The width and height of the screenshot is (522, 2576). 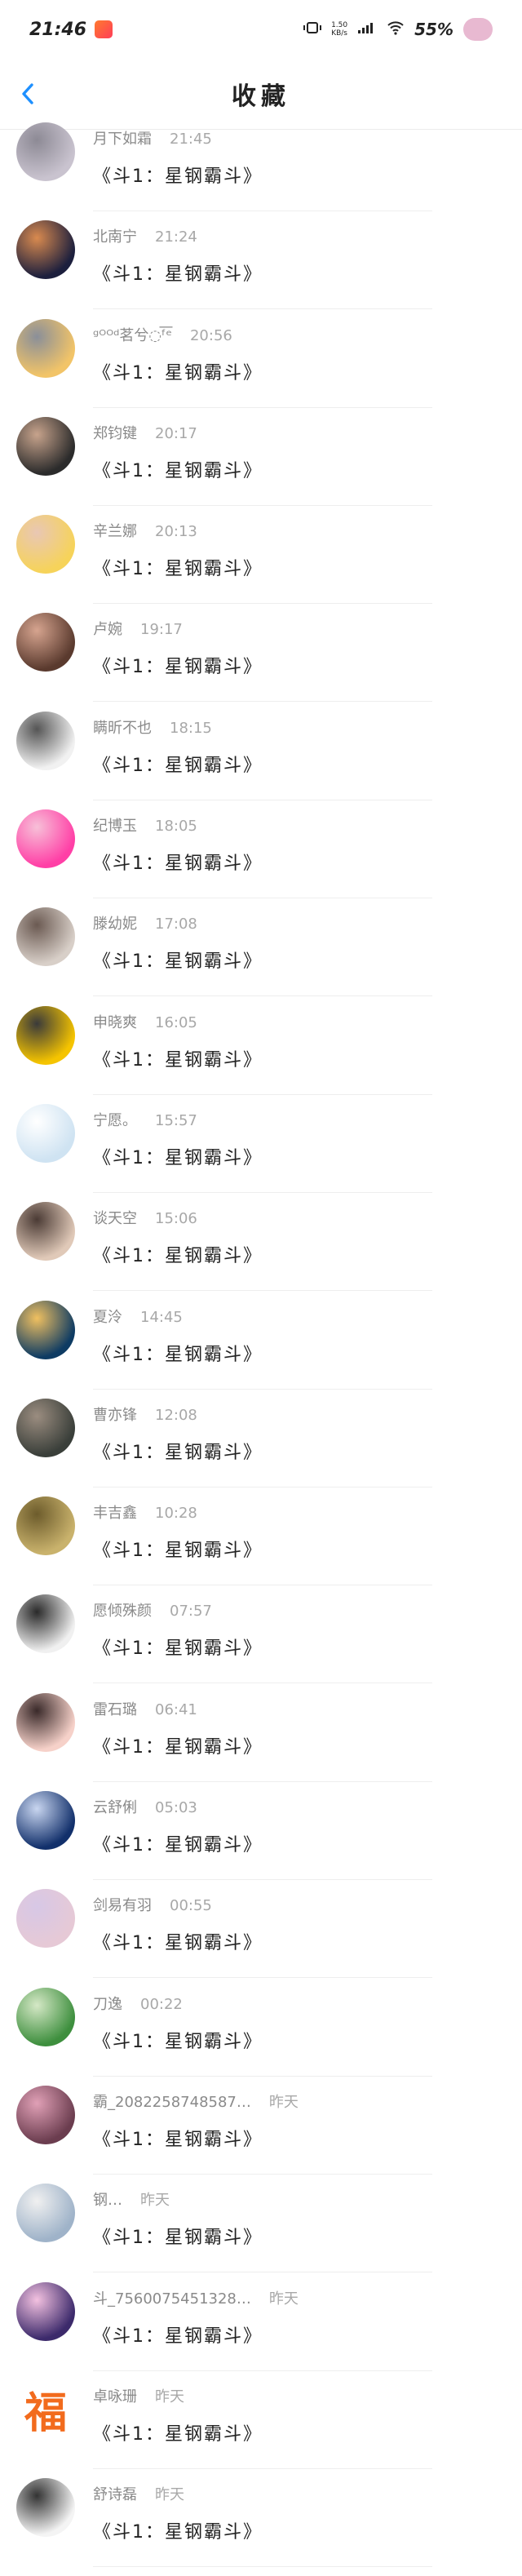 I want to click on item-time: 00:22, so click(x=161, y=2004).